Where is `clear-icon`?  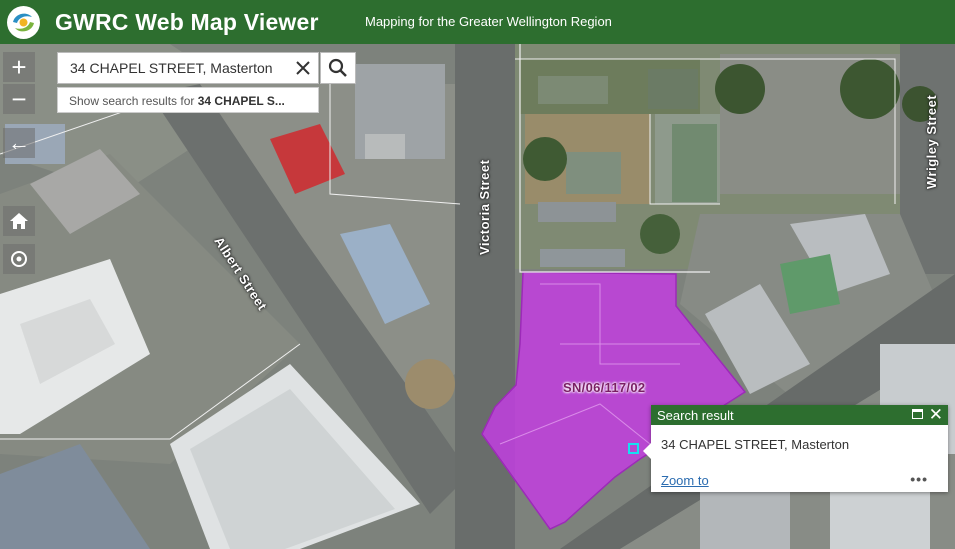
clear-icon is located at coordinates (303, 68).